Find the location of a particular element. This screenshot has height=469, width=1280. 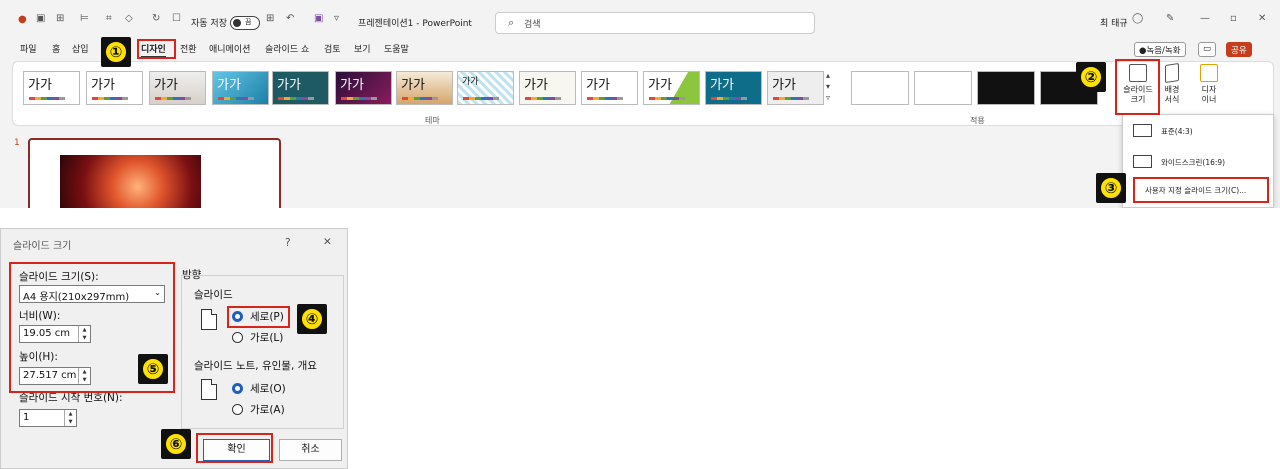

group-theme-label: 테마 is located at coordinates (432, 120).